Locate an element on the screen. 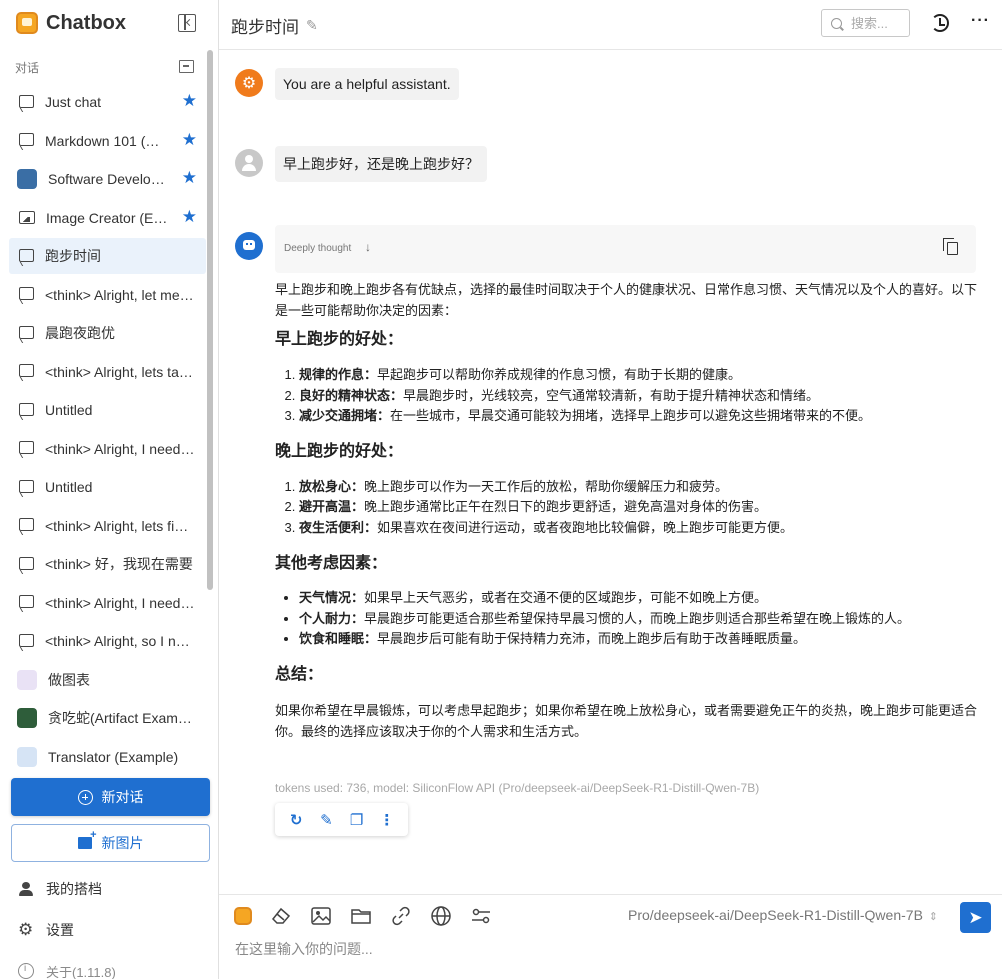 The width and height of the screenshot is (1002, 979). session-label: 贪吃蛇(Artifact Example) is located at coordinates (123, 718).